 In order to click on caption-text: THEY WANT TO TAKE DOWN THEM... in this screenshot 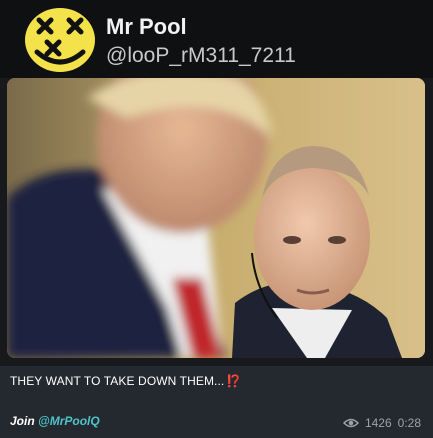, I will do `click(117, 381)`.